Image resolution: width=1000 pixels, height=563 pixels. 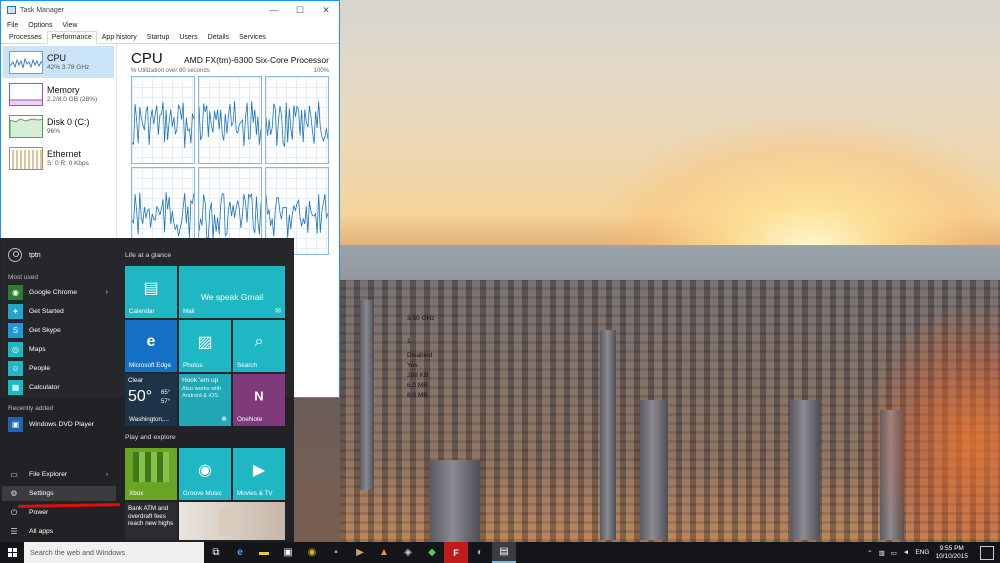 I want to click on tile-groove-music: ◉ Groove Music, so click(x=205, y=474).